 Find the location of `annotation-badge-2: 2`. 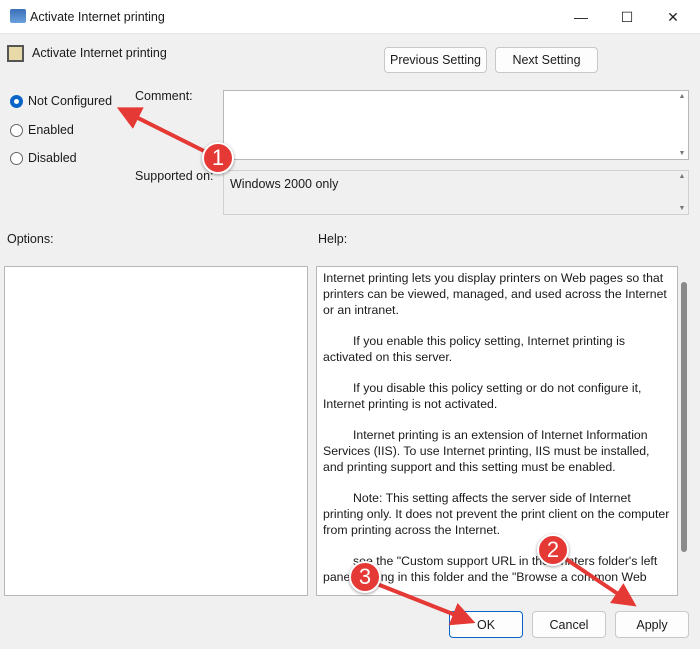

annotation-badge-2: 2 is located at coordinates (553, 550).